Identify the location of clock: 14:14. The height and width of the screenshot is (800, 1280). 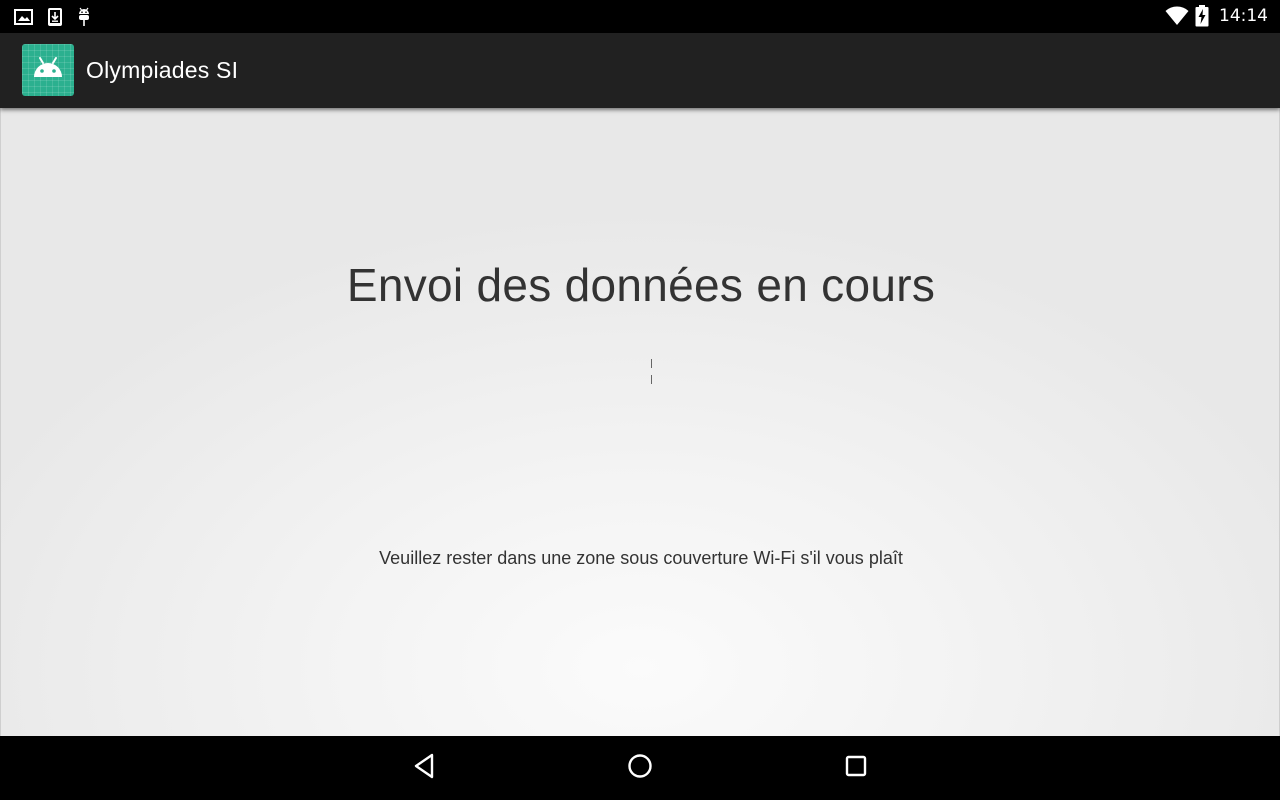
(1243, 16).